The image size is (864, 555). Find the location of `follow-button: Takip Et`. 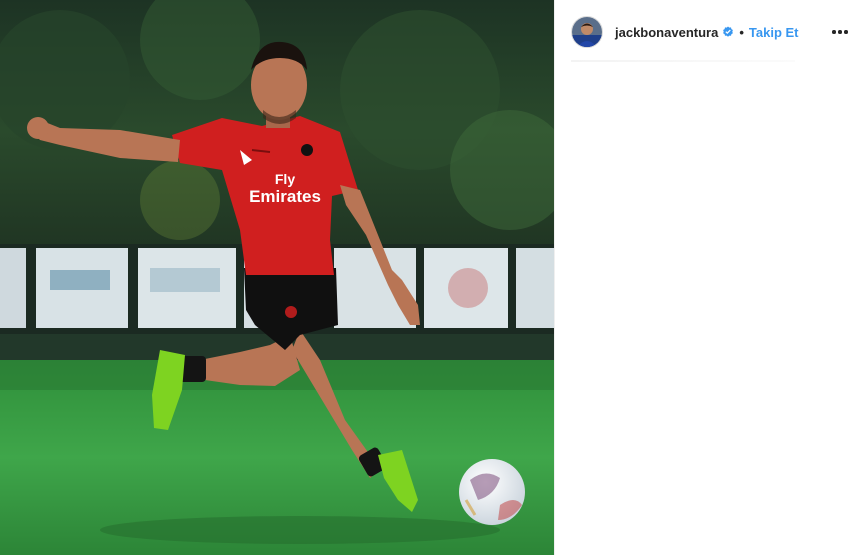

follow-button: Takip Et is located at coordinates (774, 32).